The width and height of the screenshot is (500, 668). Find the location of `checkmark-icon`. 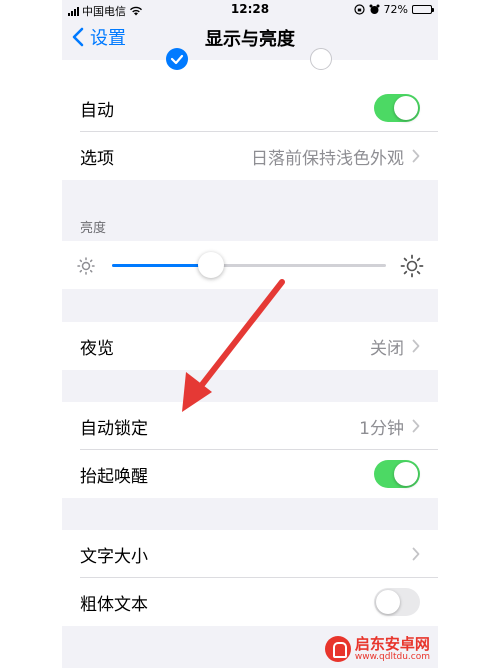

checkmark-icon is located at coordinates (177, 59).